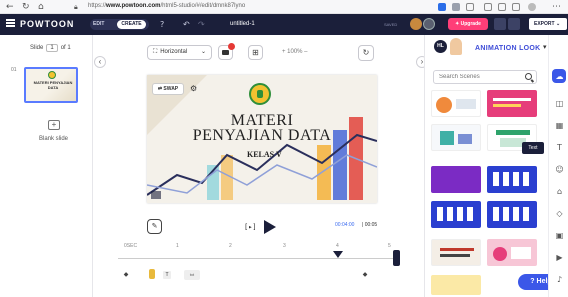 This screenshot has width=568, height=297. What do you see at coordinates (201, 24) in the screenshot?
I see `redo-icon: ↷` at bounding box center [201, 24].